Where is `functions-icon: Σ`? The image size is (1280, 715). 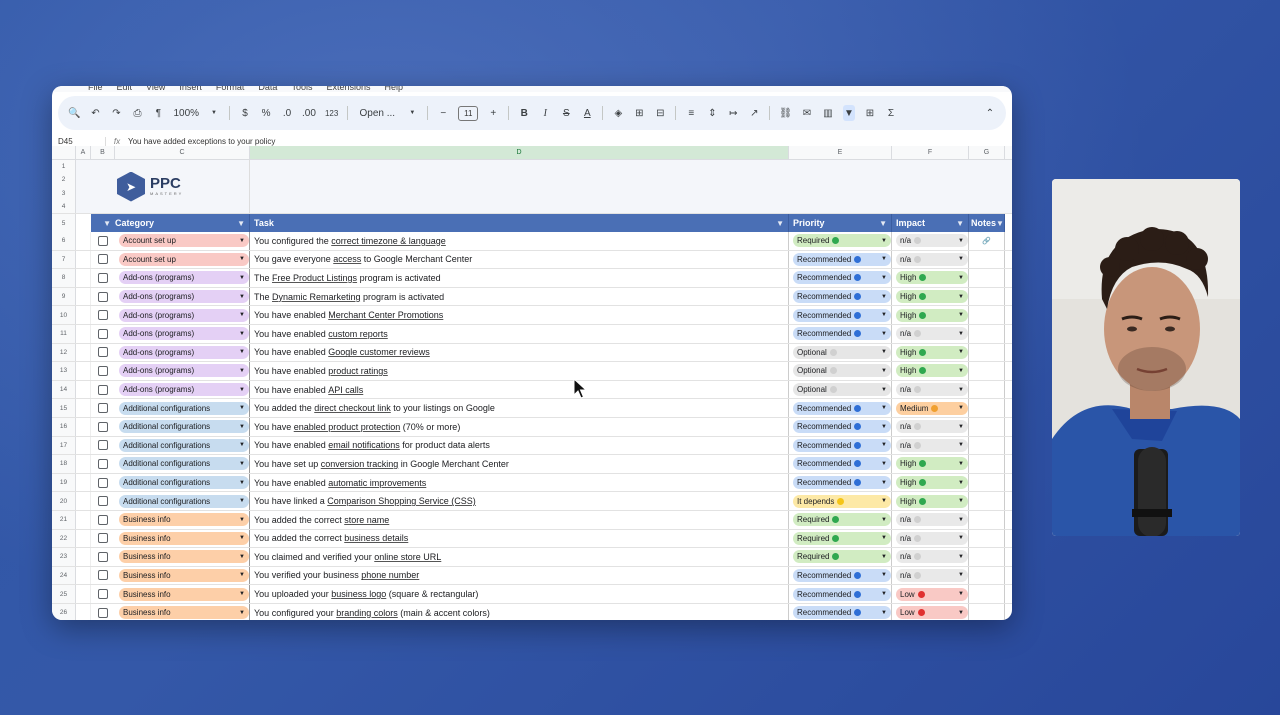
functions-icon: Σ is located at coordinates (891, 113).